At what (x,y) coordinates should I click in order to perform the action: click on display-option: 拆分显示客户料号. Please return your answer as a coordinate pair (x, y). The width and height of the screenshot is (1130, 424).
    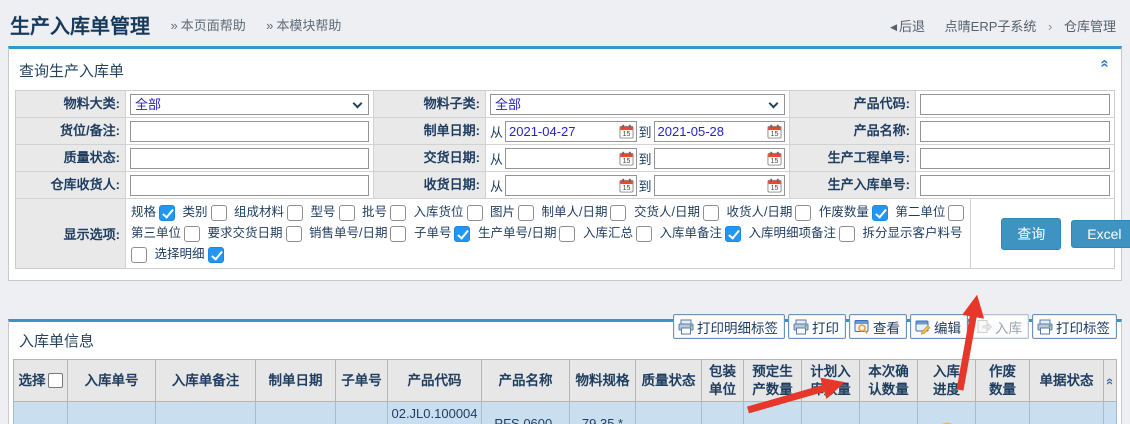
    Looking at the image, I should click on (912, 233).